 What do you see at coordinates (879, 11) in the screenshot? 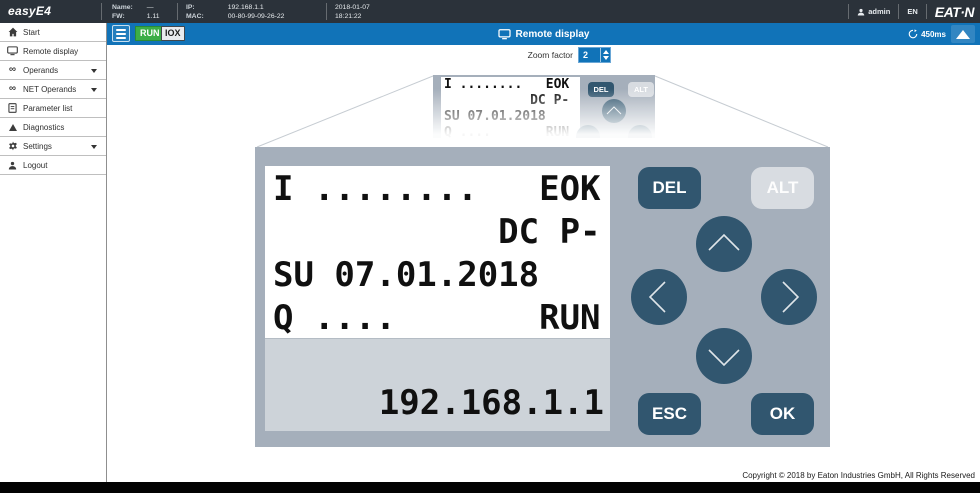
I see `user-name: admin` at bounding box center [879, 11].